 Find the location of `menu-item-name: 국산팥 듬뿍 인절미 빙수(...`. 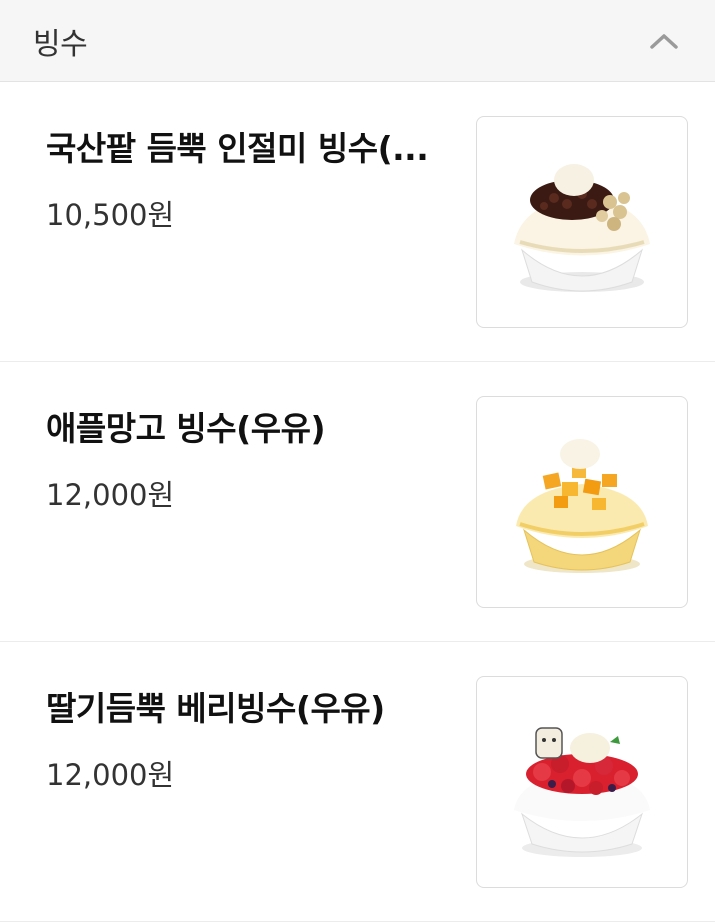

menu-item-name: 국산팥 듬뿍 인절미 빙수(... is located at coordinates (237, 148).